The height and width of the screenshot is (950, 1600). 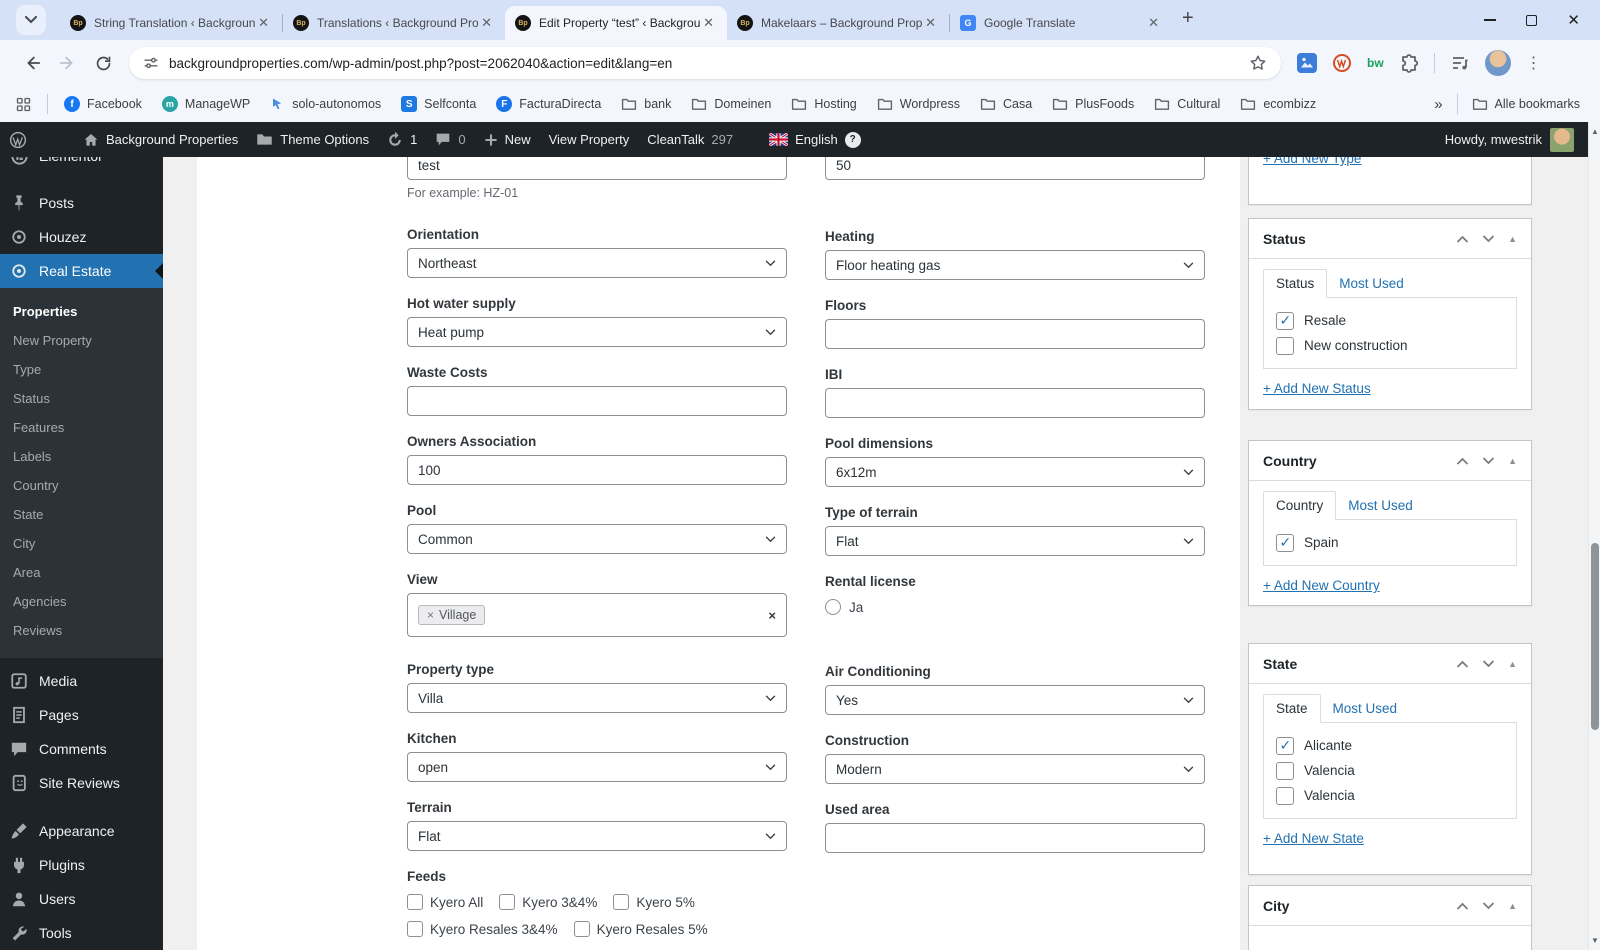 What do you see at coordinates (81, 514) in the screenshot?
I see `submenu-state: State` at bounding box center [81, 514].